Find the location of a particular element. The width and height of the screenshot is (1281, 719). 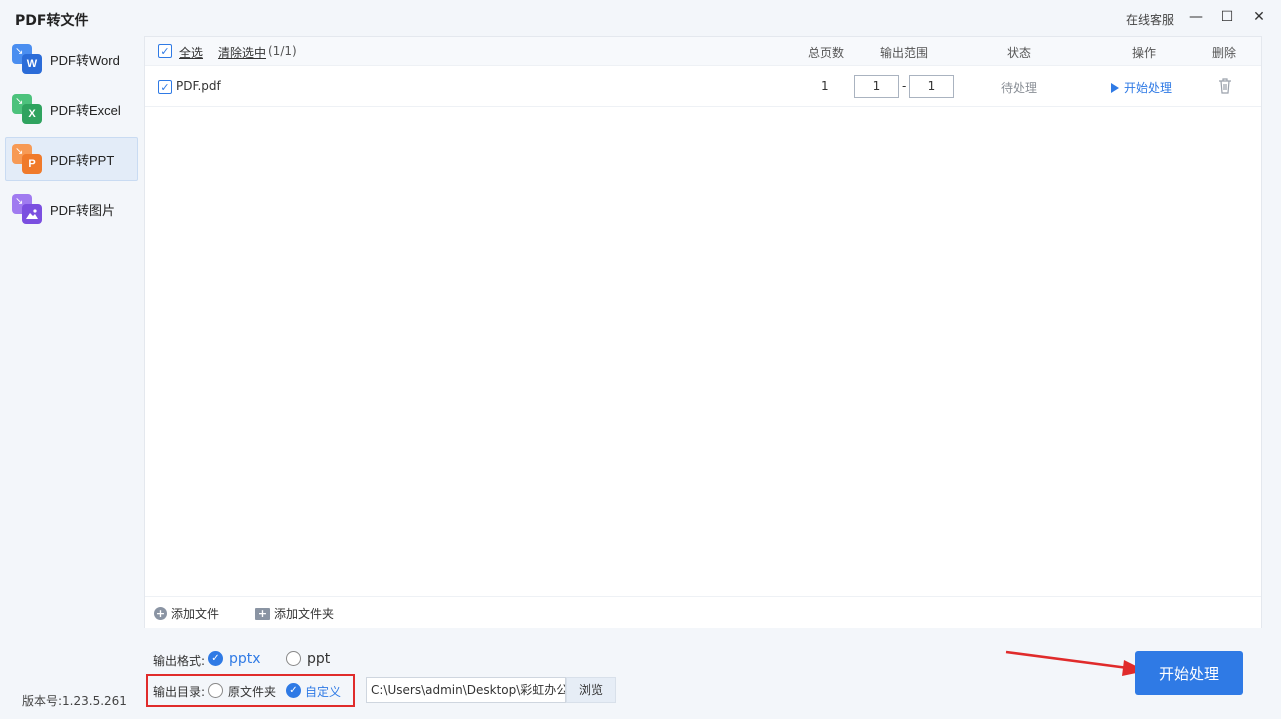

dir-custom-radio: ✓ is located at coordinates (293, 690).